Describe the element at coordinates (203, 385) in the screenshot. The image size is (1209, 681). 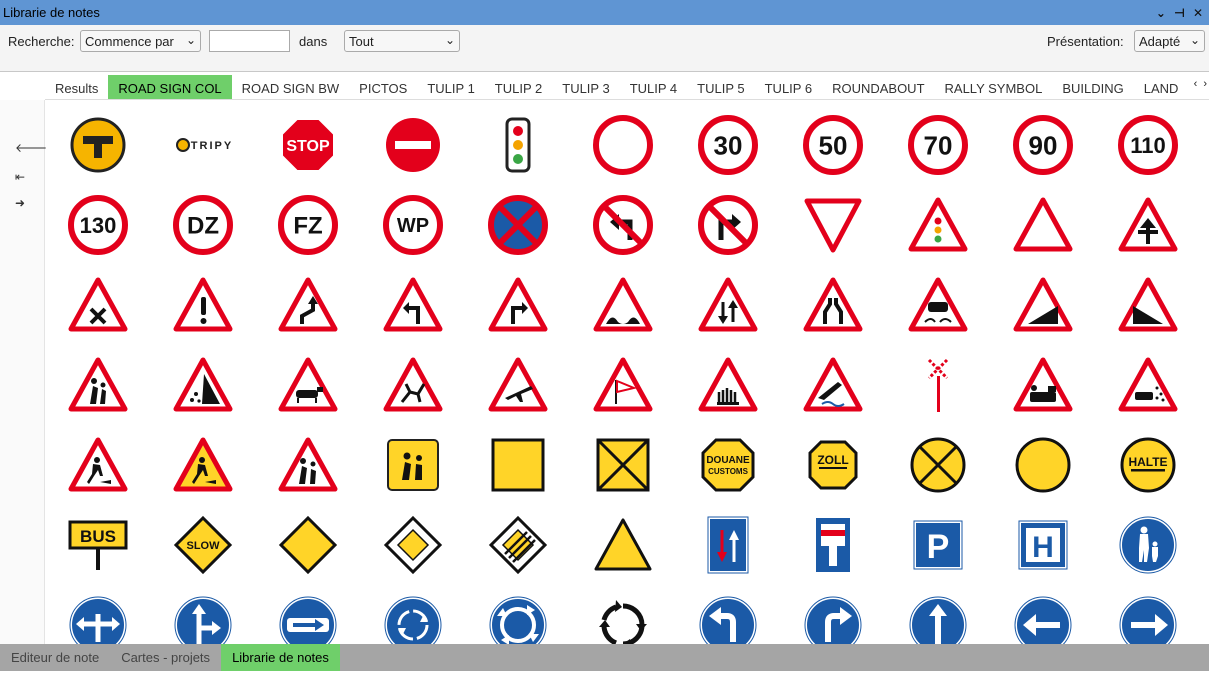
I see `warning-falling-rocks-icon` at that location.